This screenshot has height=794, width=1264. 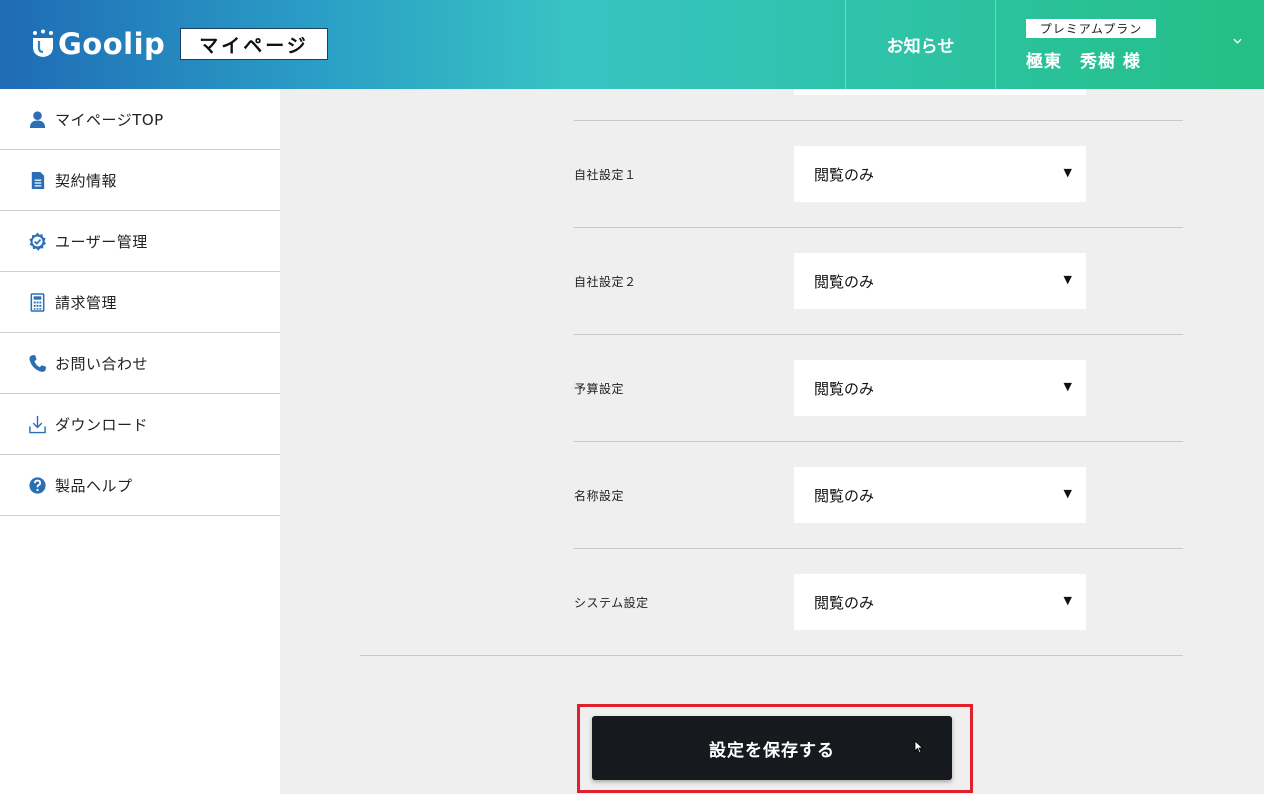 I want to click on setting-label: 自社設定１, so click(x=605, y=175).